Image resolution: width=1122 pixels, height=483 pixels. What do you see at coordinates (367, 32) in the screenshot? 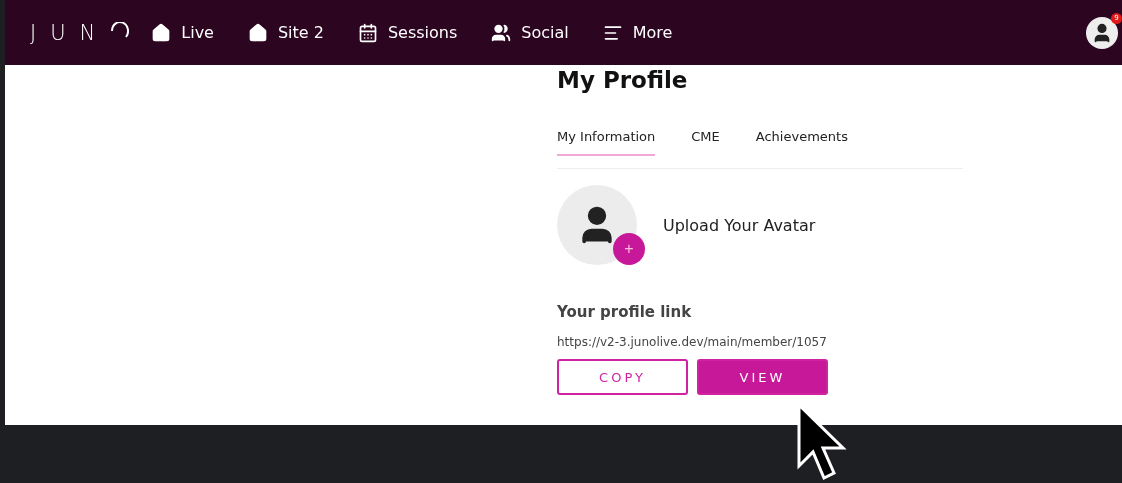
I see `calendar-icon` at bounding box center [367, 32].